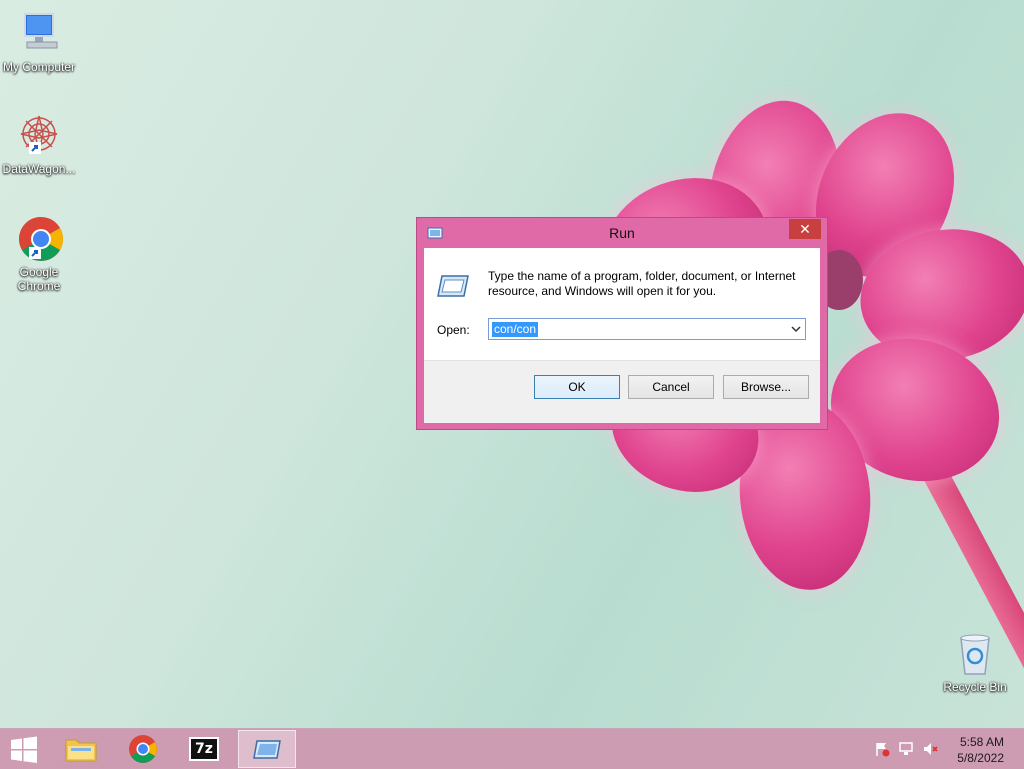 Image resolution: width=1024 pixels, height=769 pixels. Describe the element at coordinates (39, 67) in the screenshot. I see `desktop-icon-label: My Computer` at that location.